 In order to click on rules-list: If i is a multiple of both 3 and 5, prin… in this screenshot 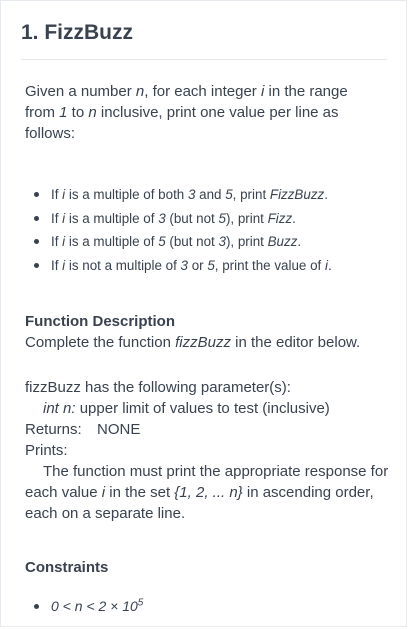, I will do `click(205, 230)`.